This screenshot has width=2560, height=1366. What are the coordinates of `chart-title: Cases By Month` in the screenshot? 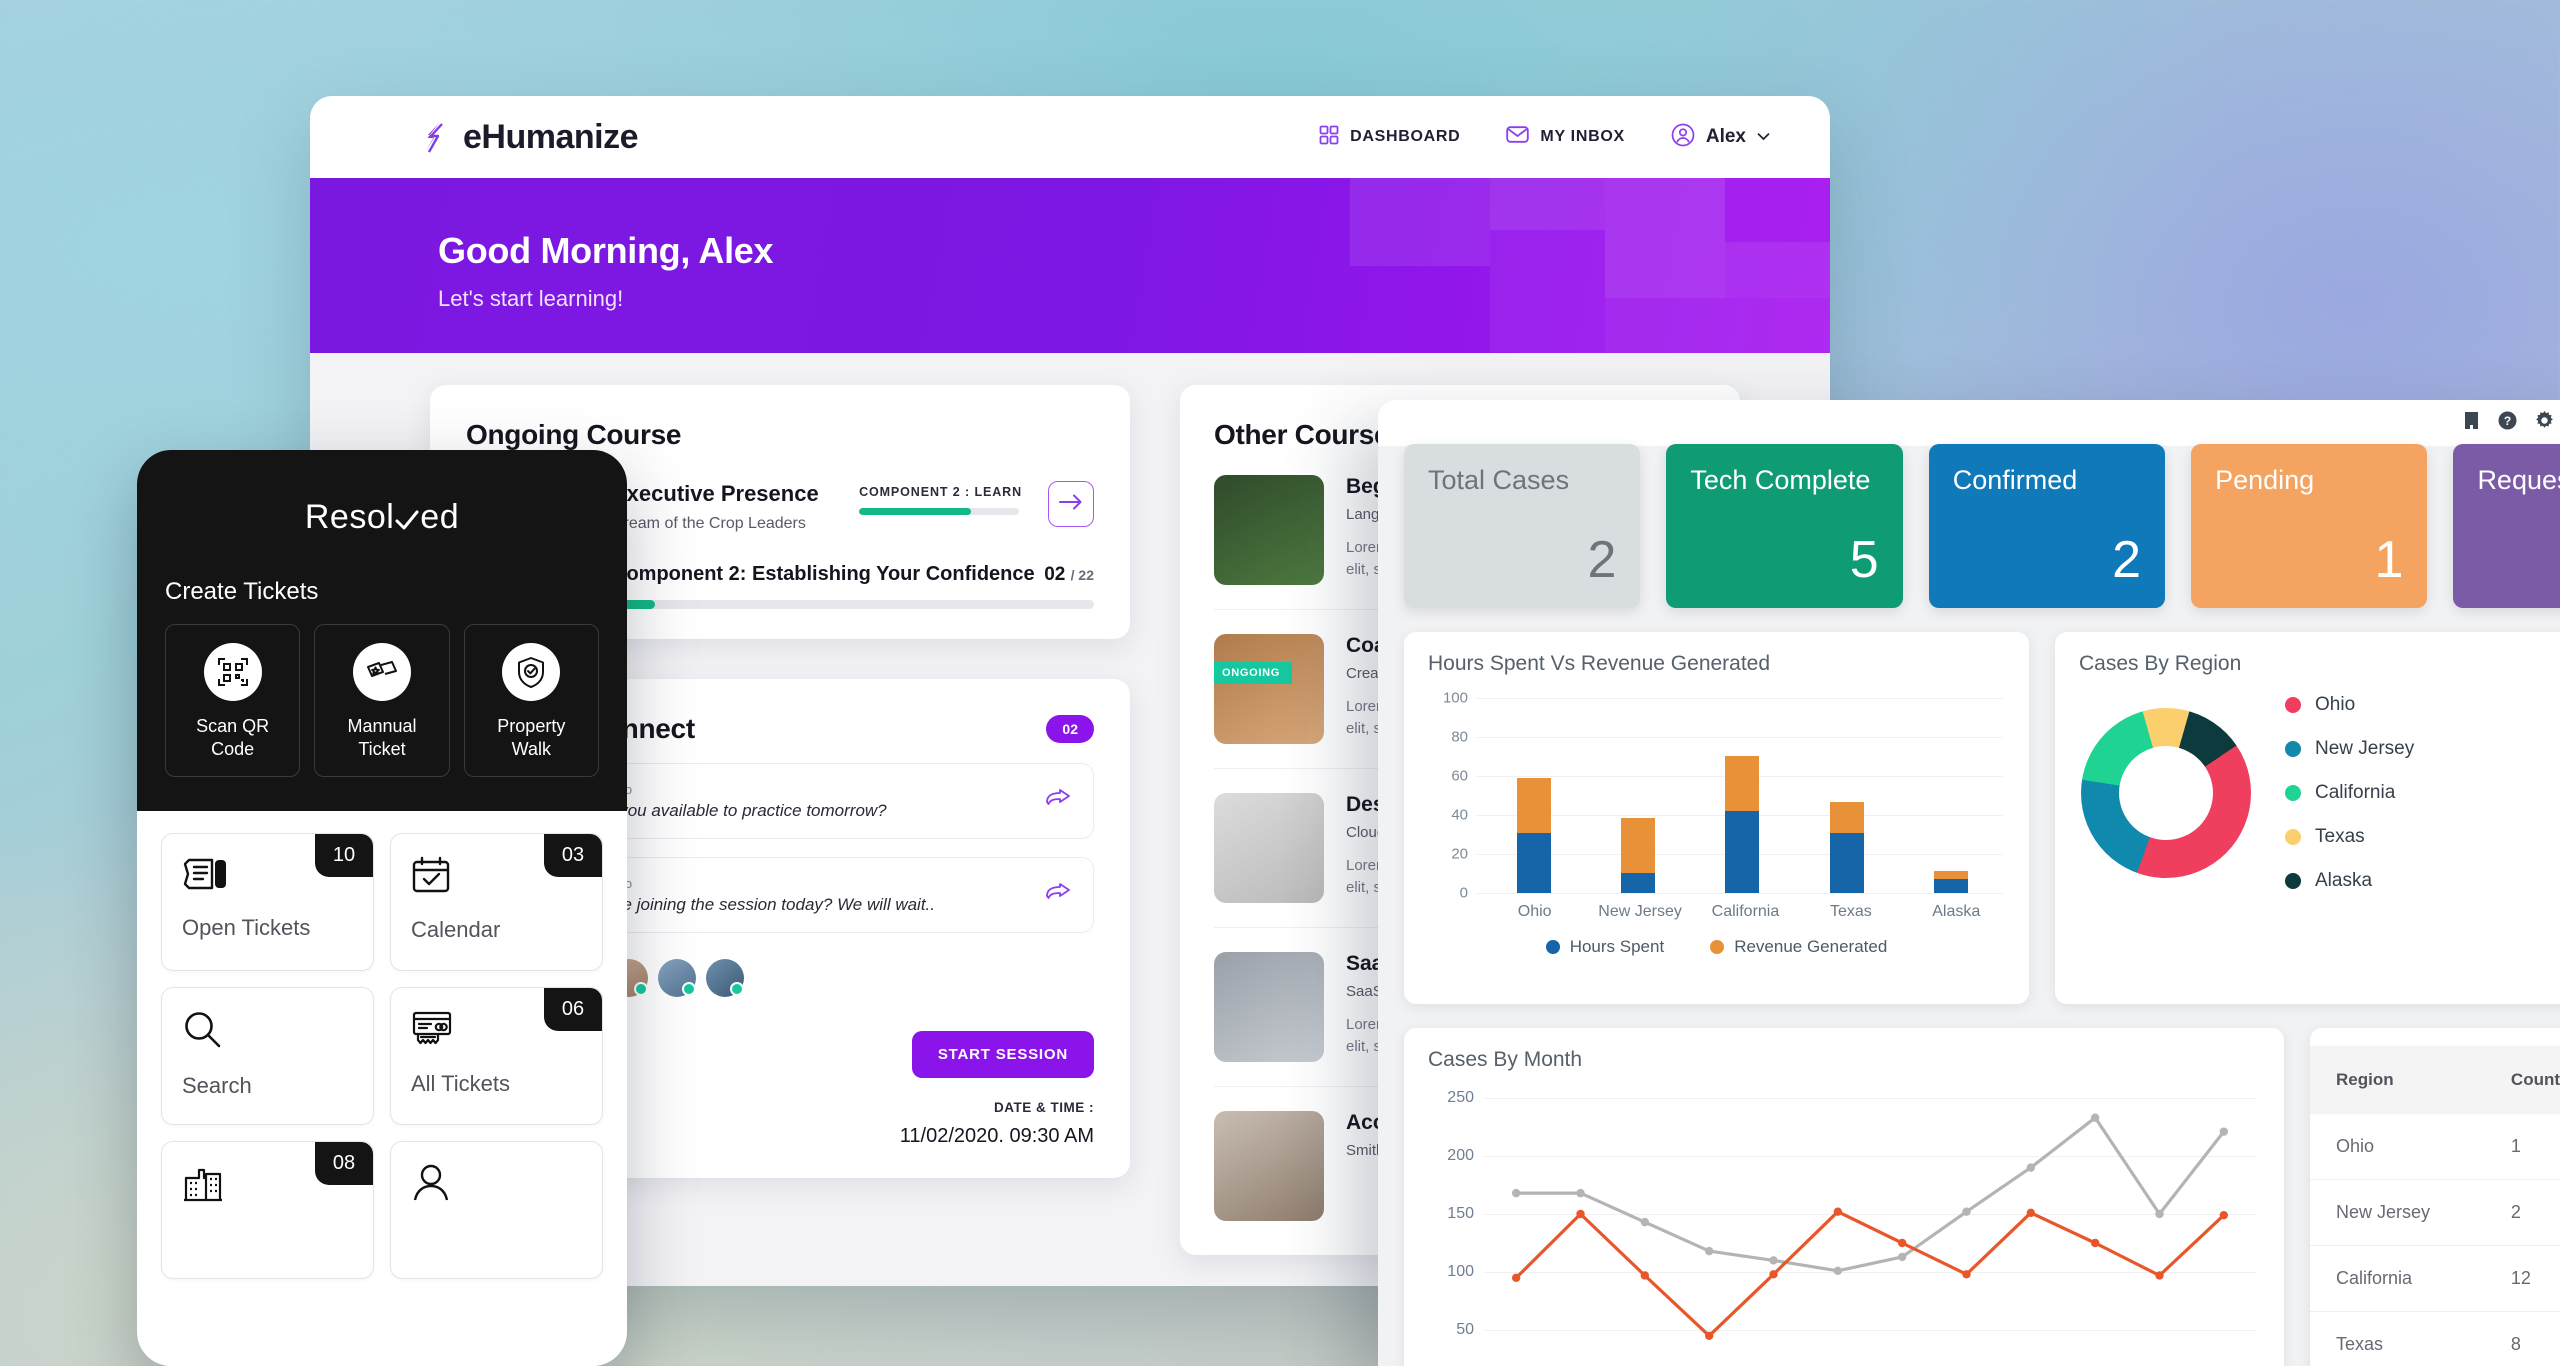 It's located at (1505, 1059).